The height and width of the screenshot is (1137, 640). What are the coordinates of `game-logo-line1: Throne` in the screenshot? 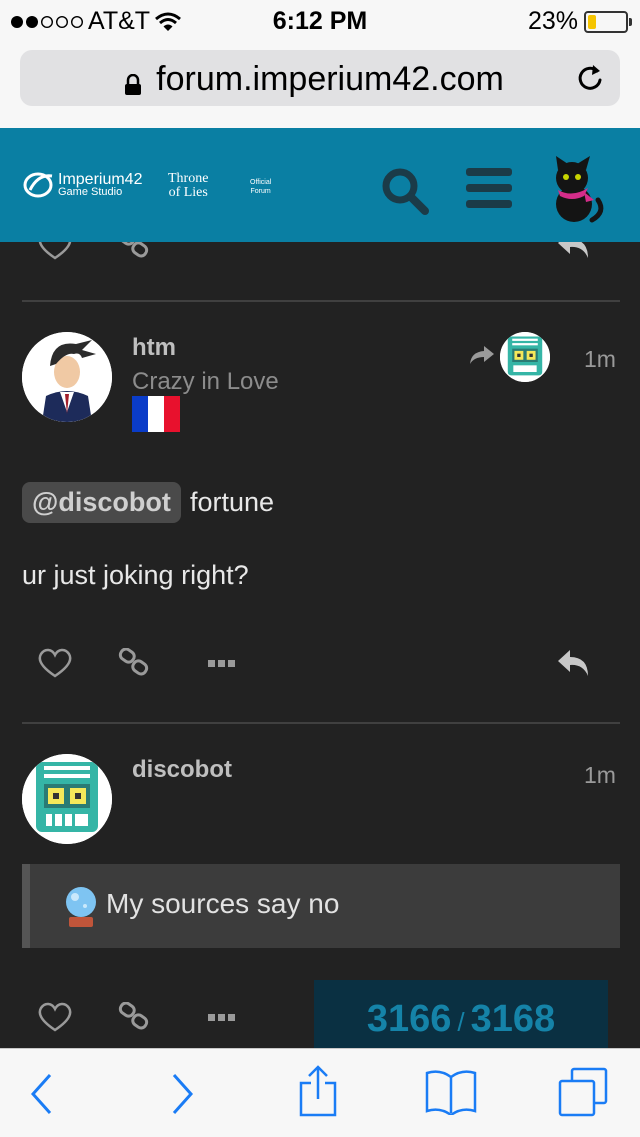 It's located at (188, 178).